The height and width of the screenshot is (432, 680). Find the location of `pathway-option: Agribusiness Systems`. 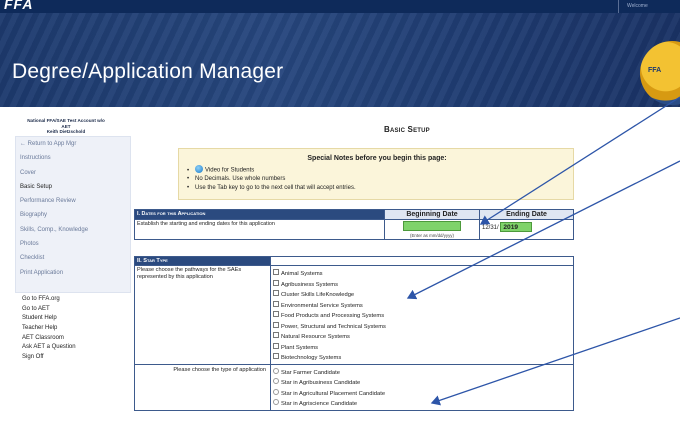

pathway-option: Agribusiness Systems is located at coordinates (422, 285).